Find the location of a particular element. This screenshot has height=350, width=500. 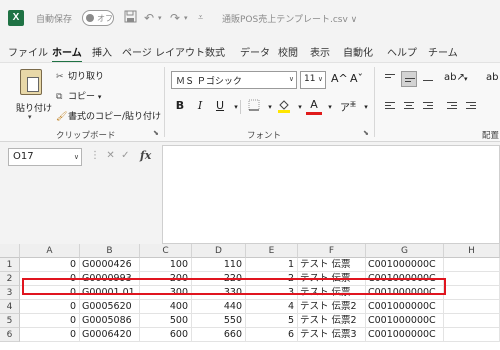

borders-icon is located at coordinates (254, 106).